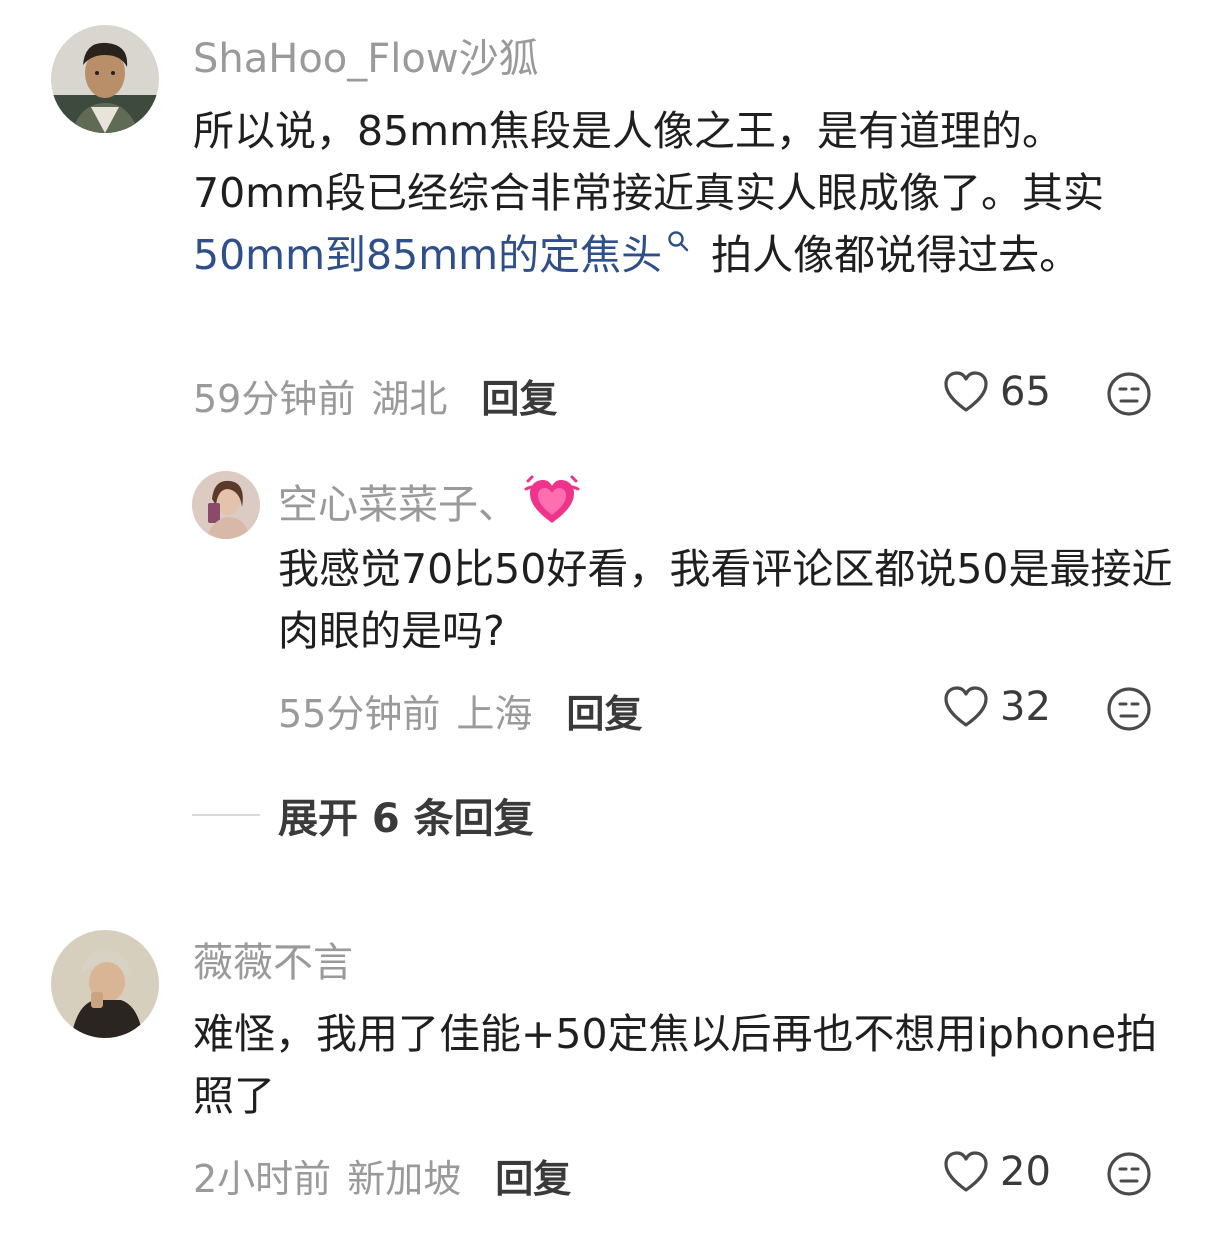  What do you see at coordinates (1025, 1172) in the screenshot?
I see `like-count: 20` at bounding box center [1025, 1172].